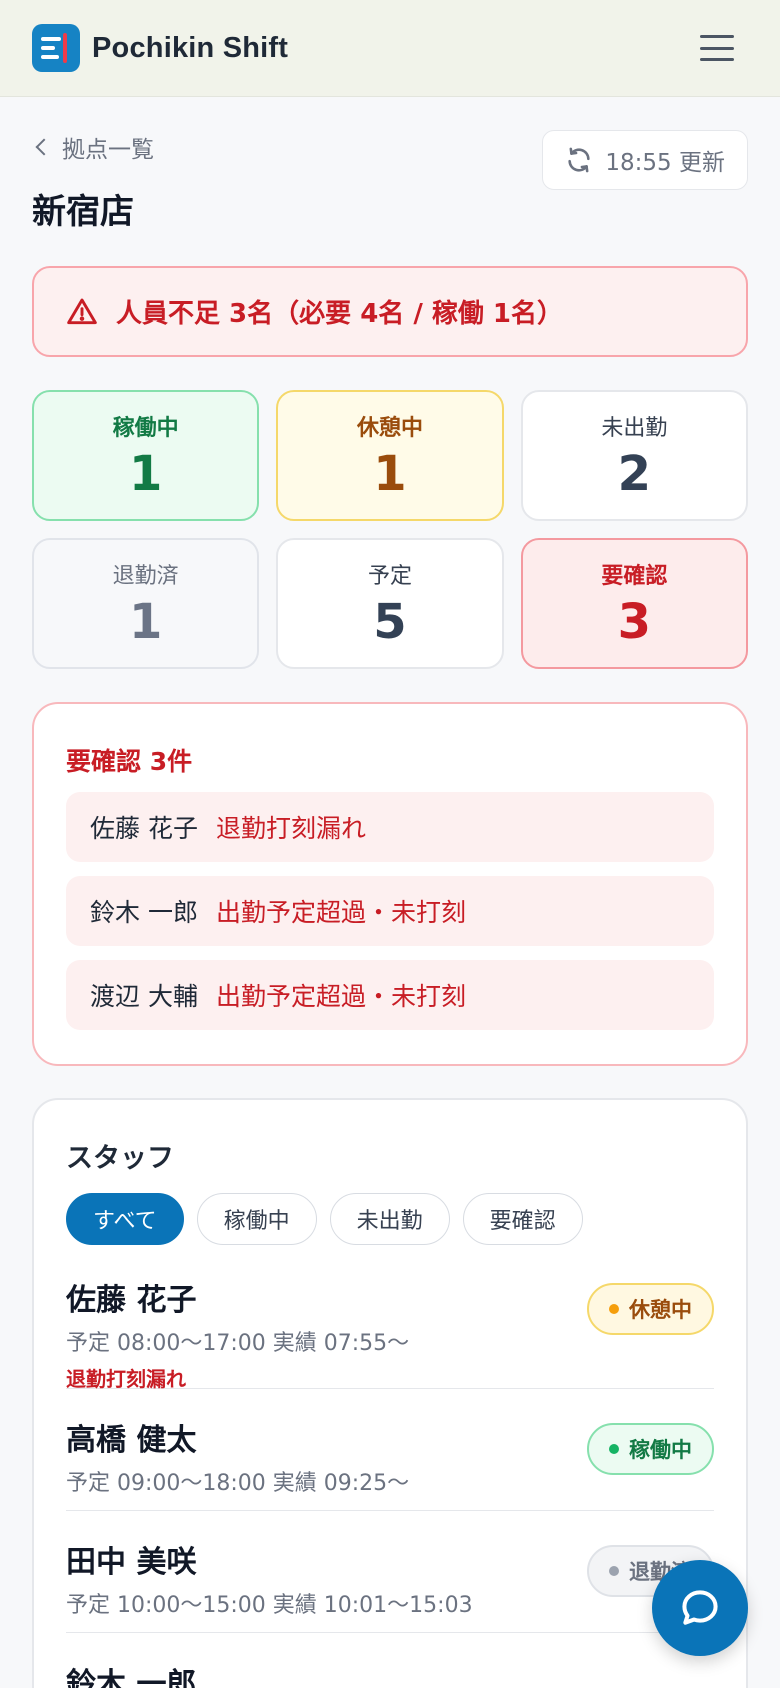 The image size is (780, 1688). Describe the element at coordinates (144, 996) in the screenshot. I see `review-item-name: 渡辺 大輔` at that location.